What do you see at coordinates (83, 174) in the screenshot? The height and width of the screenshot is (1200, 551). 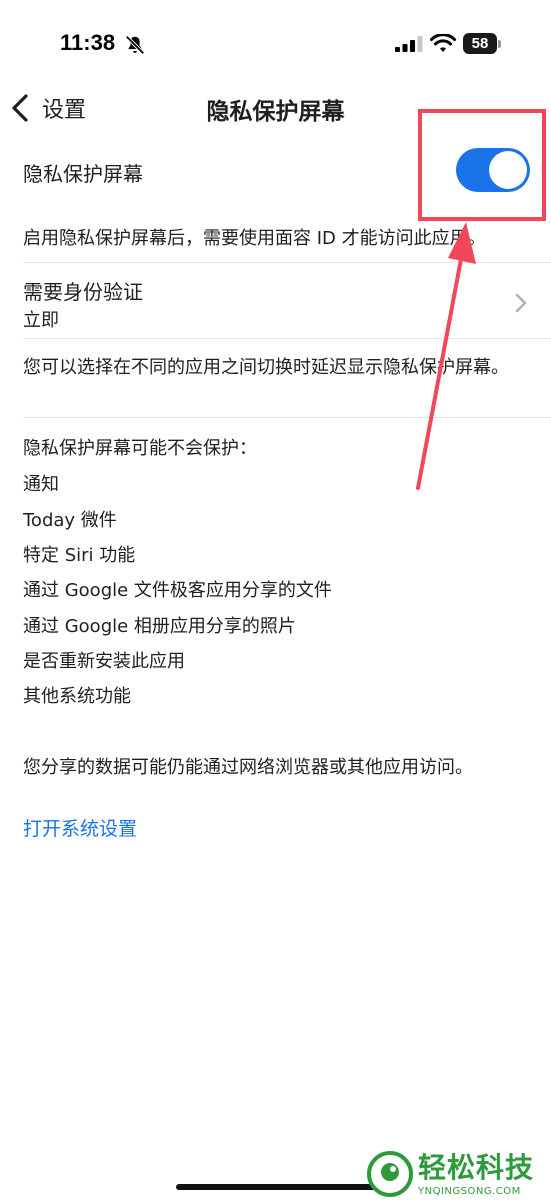 I see `privacy-screen-label: 隐私保护屏幕` at bounding box center [83, 174].